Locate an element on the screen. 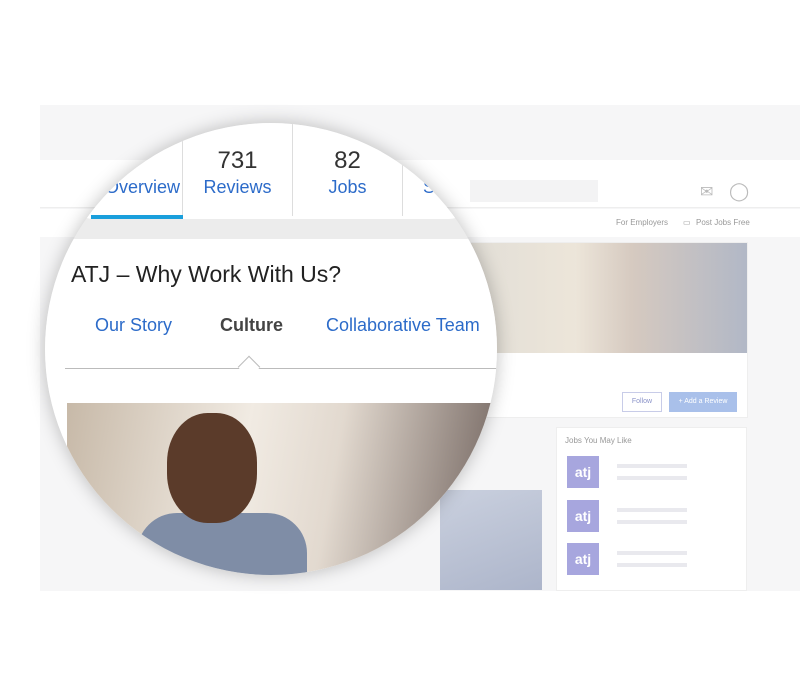 Image resolution: width=812 pixels, height=686 pixels. culture-photo is located at coordinates (282, 489).